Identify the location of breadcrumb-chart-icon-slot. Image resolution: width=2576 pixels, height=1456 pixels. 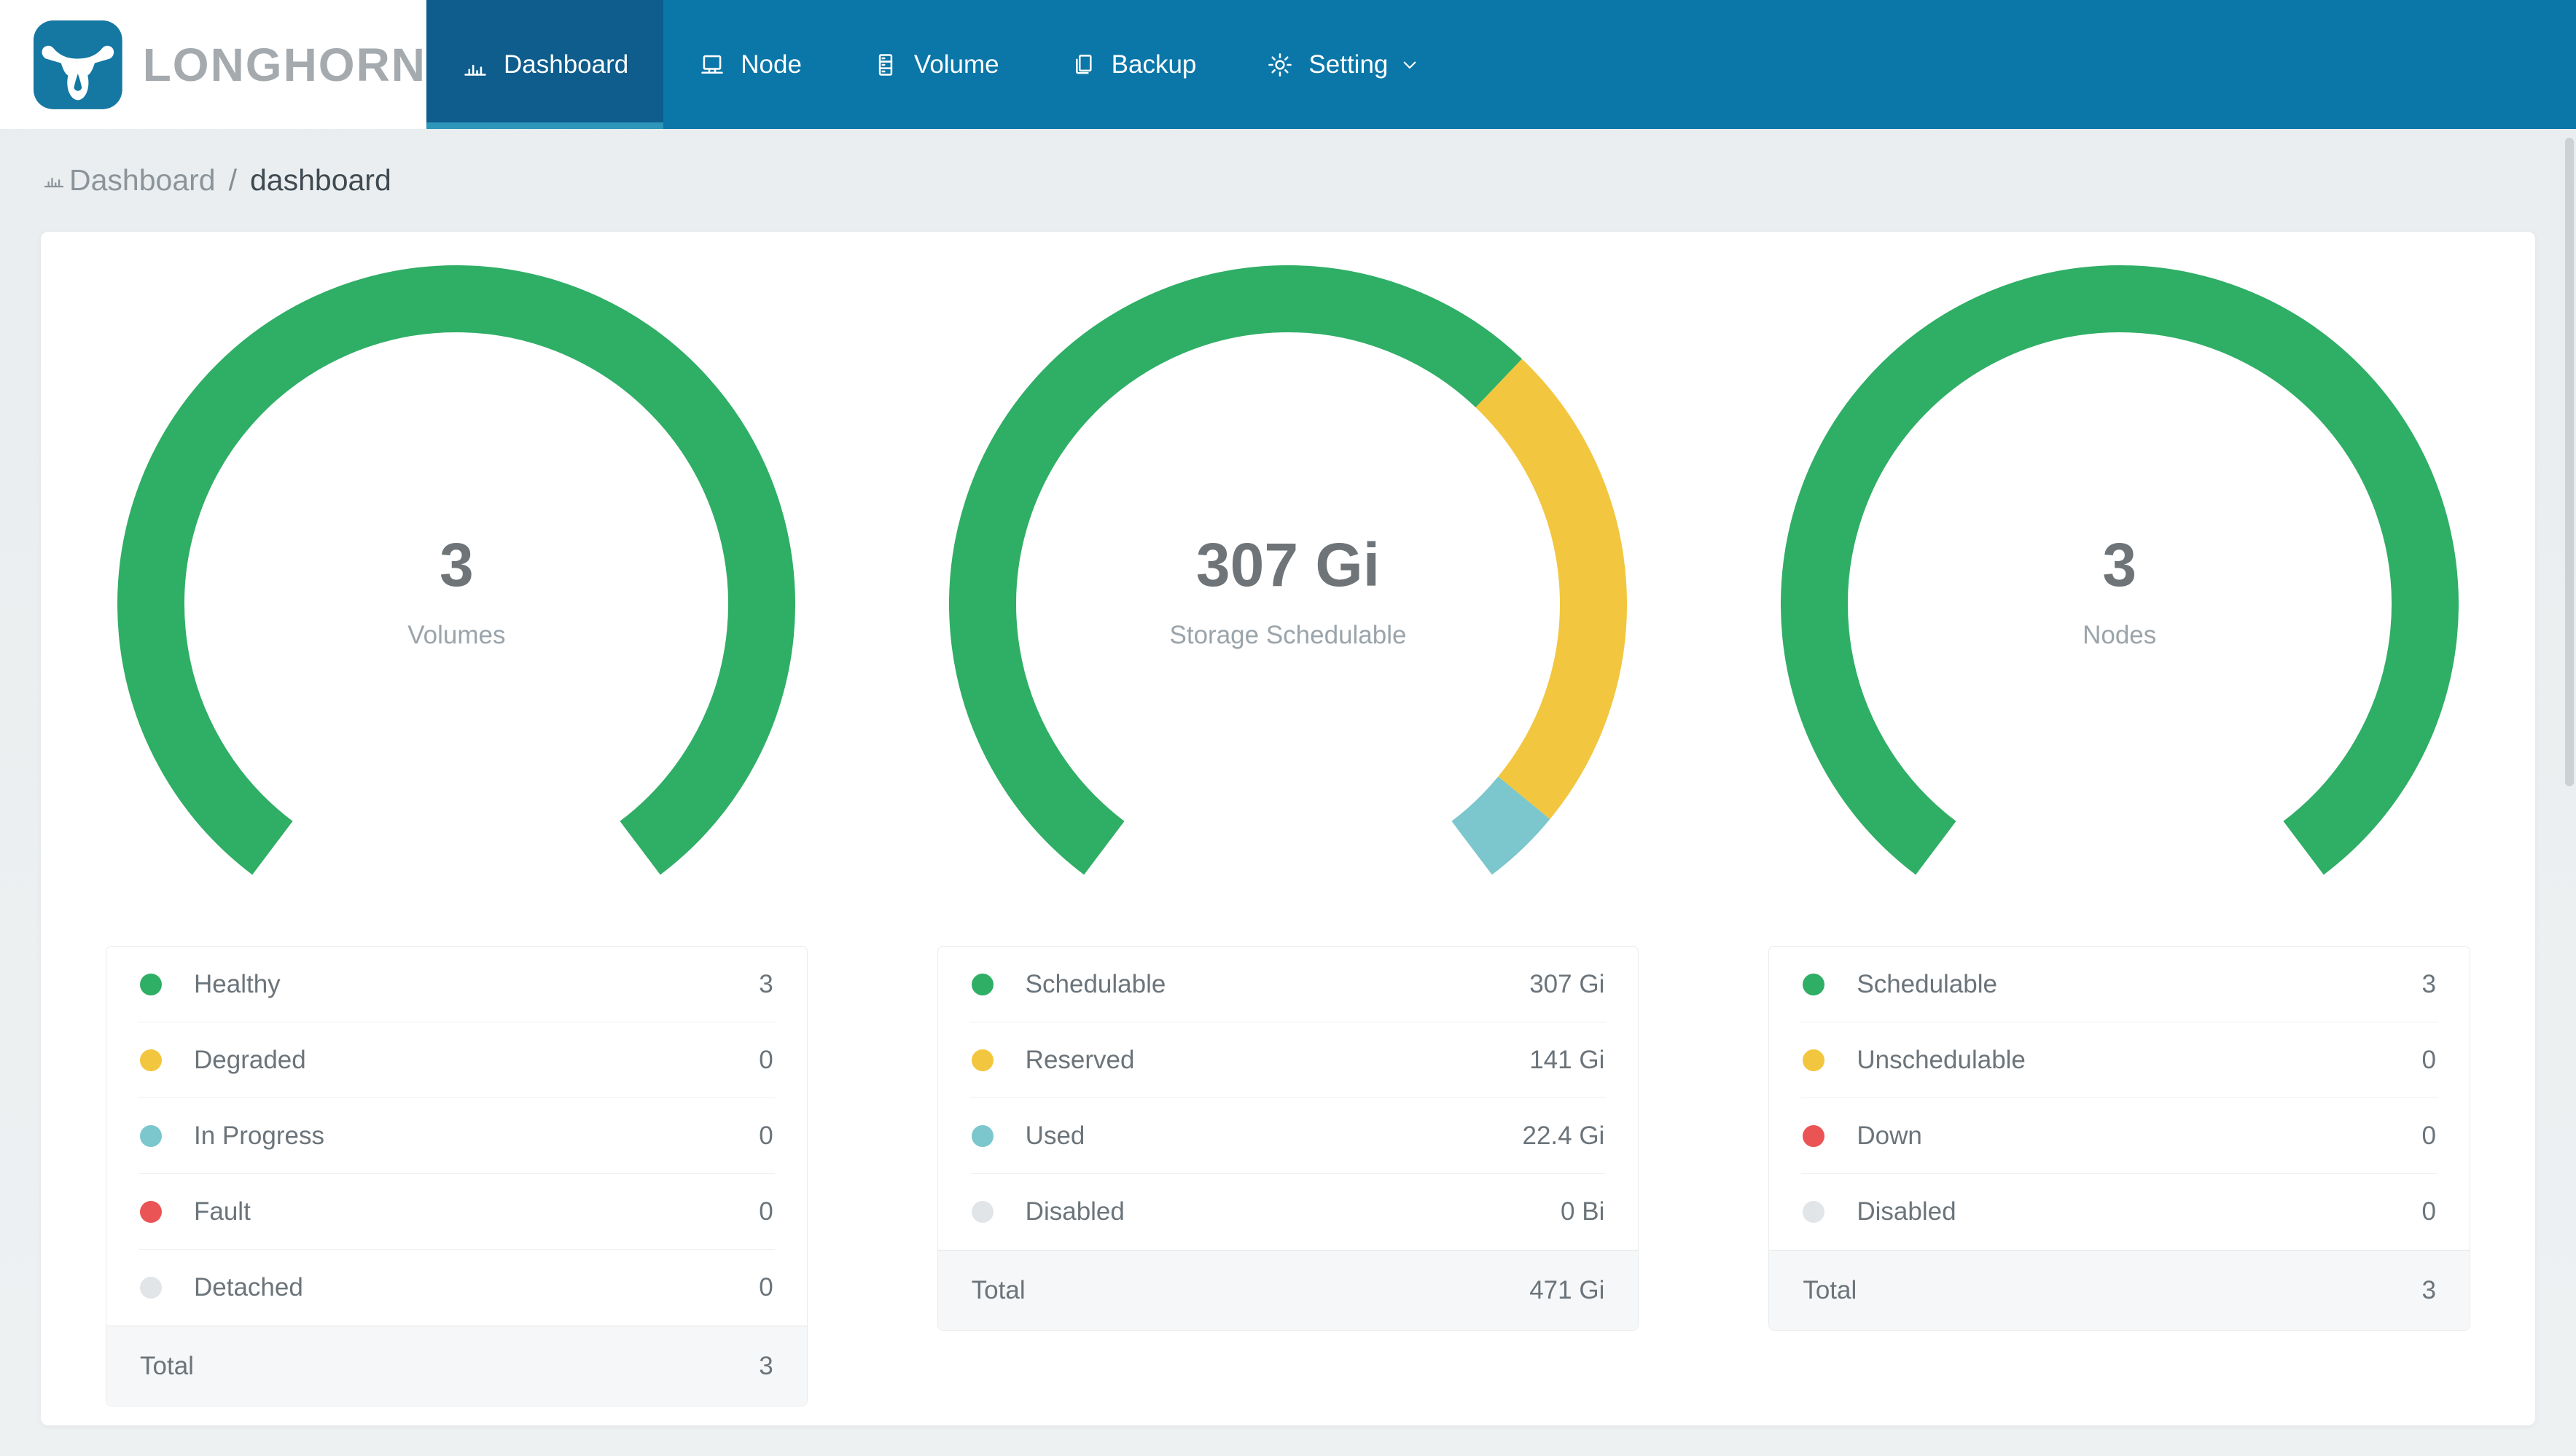
(54, 180).